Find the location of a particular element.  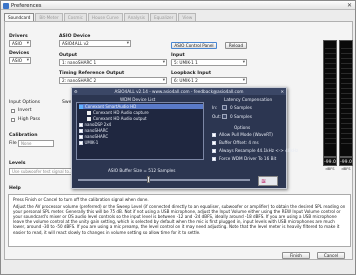

latency-in-label: In: is located at coordinates (215, 107).